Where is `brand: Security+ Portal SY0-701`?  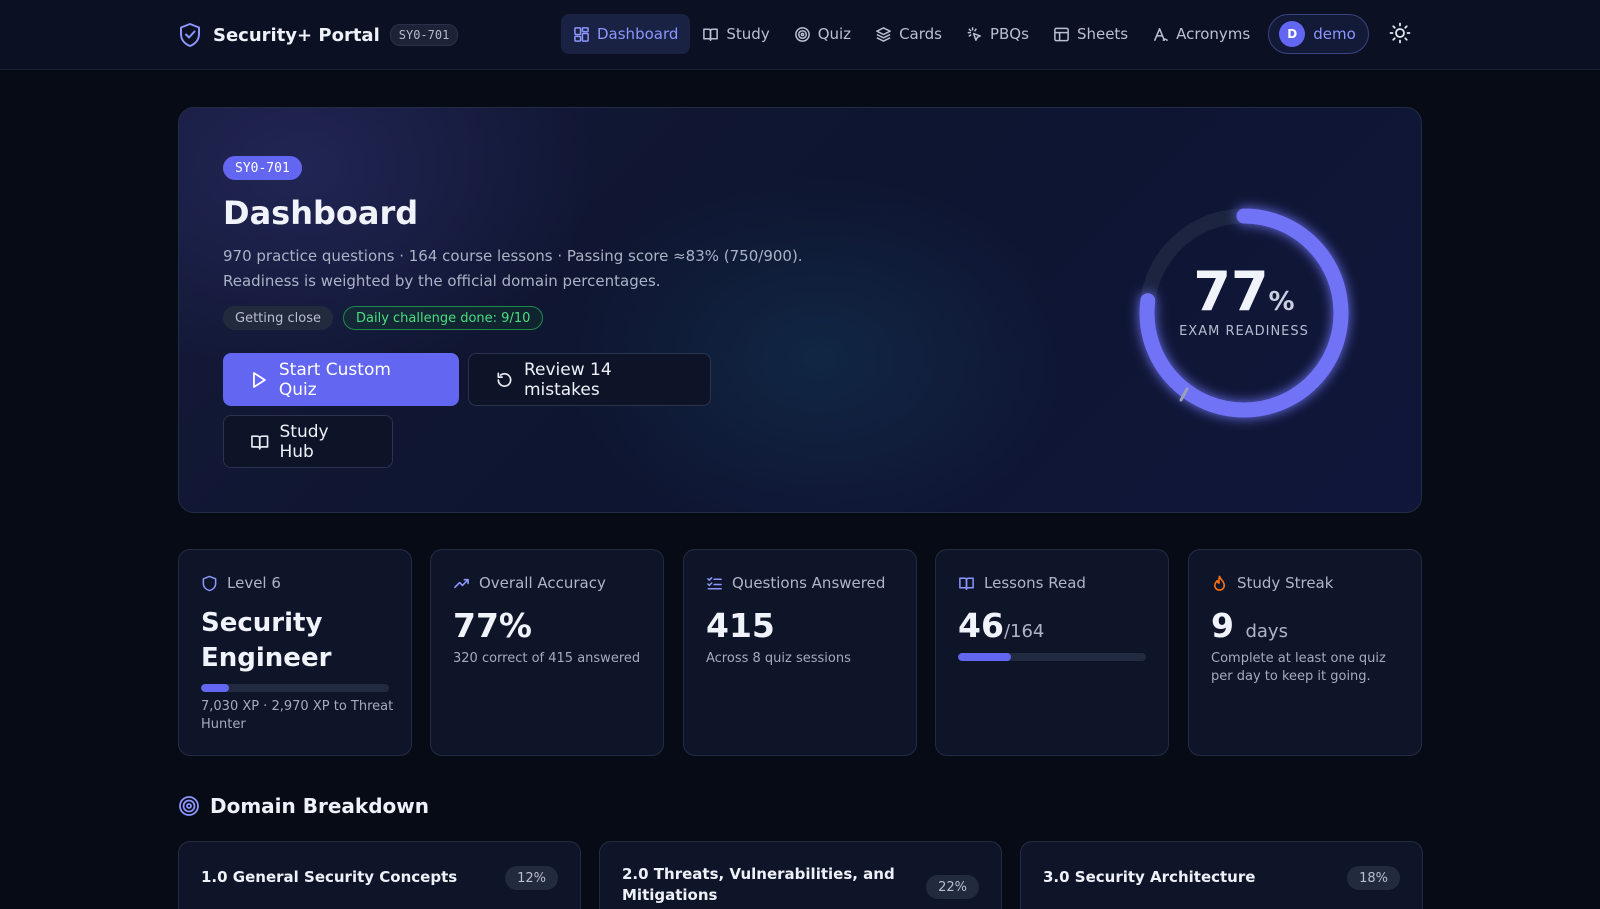 brand: Security+ Portal SY0-701 is located at coordinates (318, 35).